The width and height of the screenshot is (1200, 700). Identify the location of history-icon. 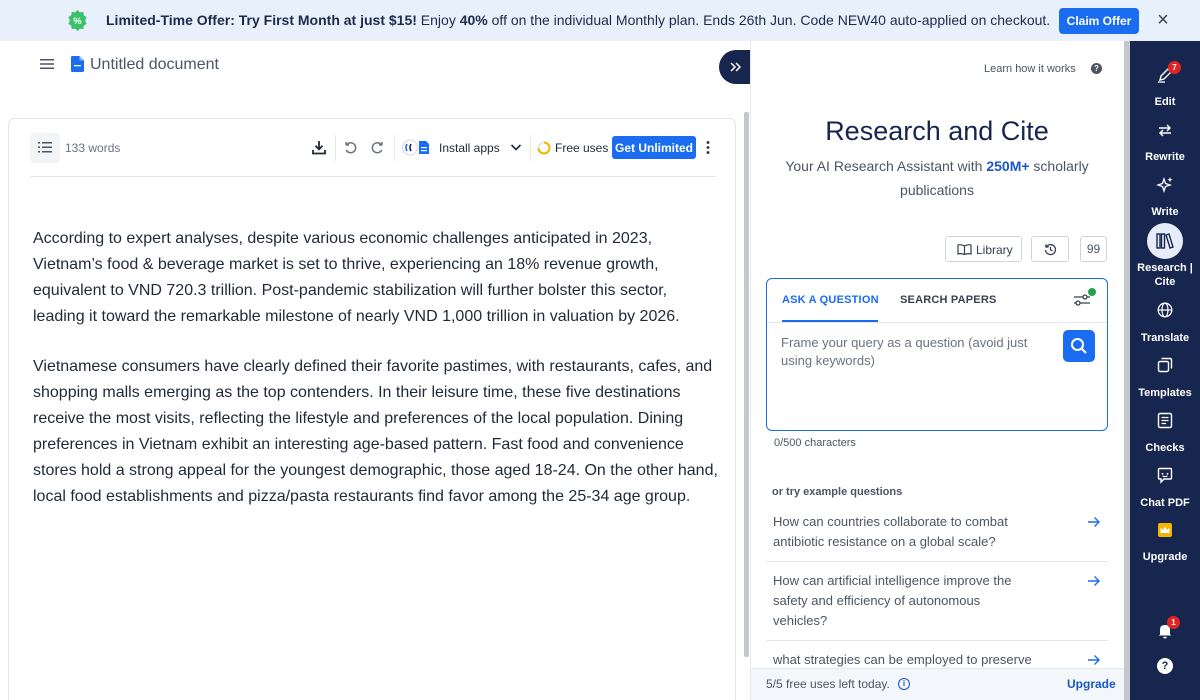
(1050, 249).